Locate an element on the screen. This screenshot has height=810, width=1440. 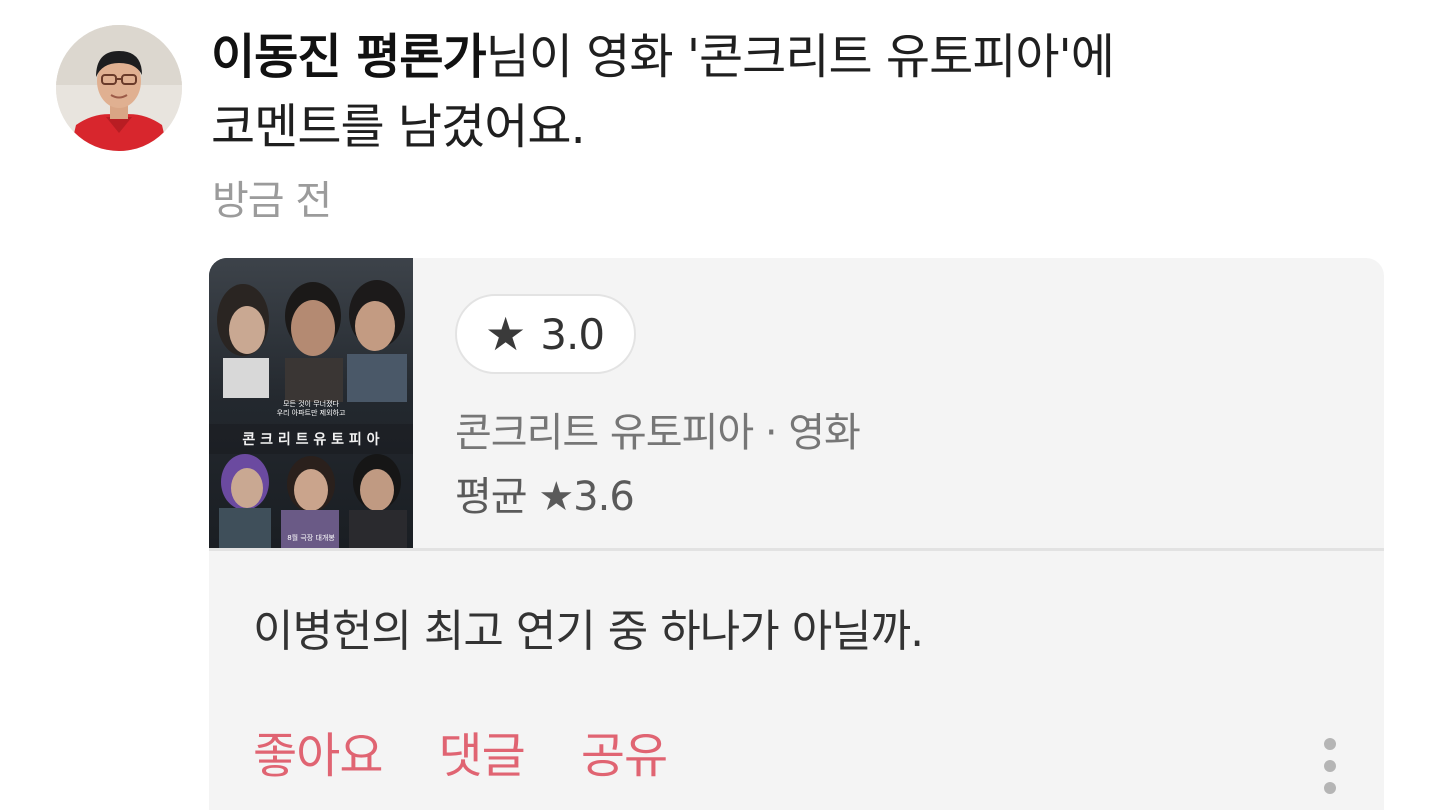
activity-headline: 이동진 평론가님이 영화 '콘크리트 유토피아'에 코멘트를 남겼어요. is located at coordinates (791, 92).